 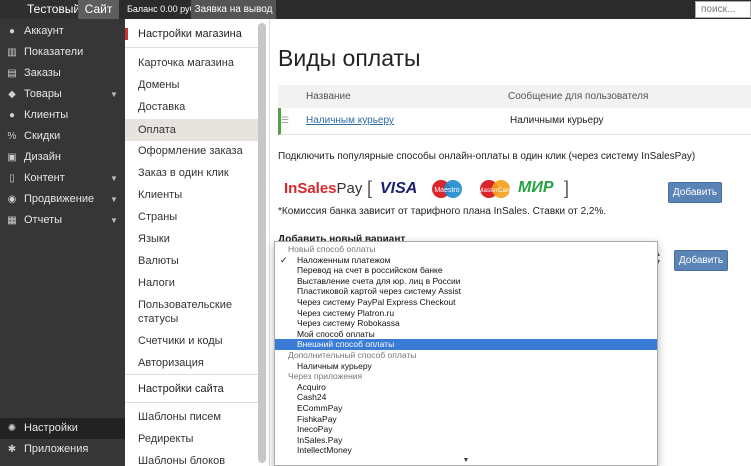 I want to click on settings-item: Счетчики и коды, so click(x=191, y=341).